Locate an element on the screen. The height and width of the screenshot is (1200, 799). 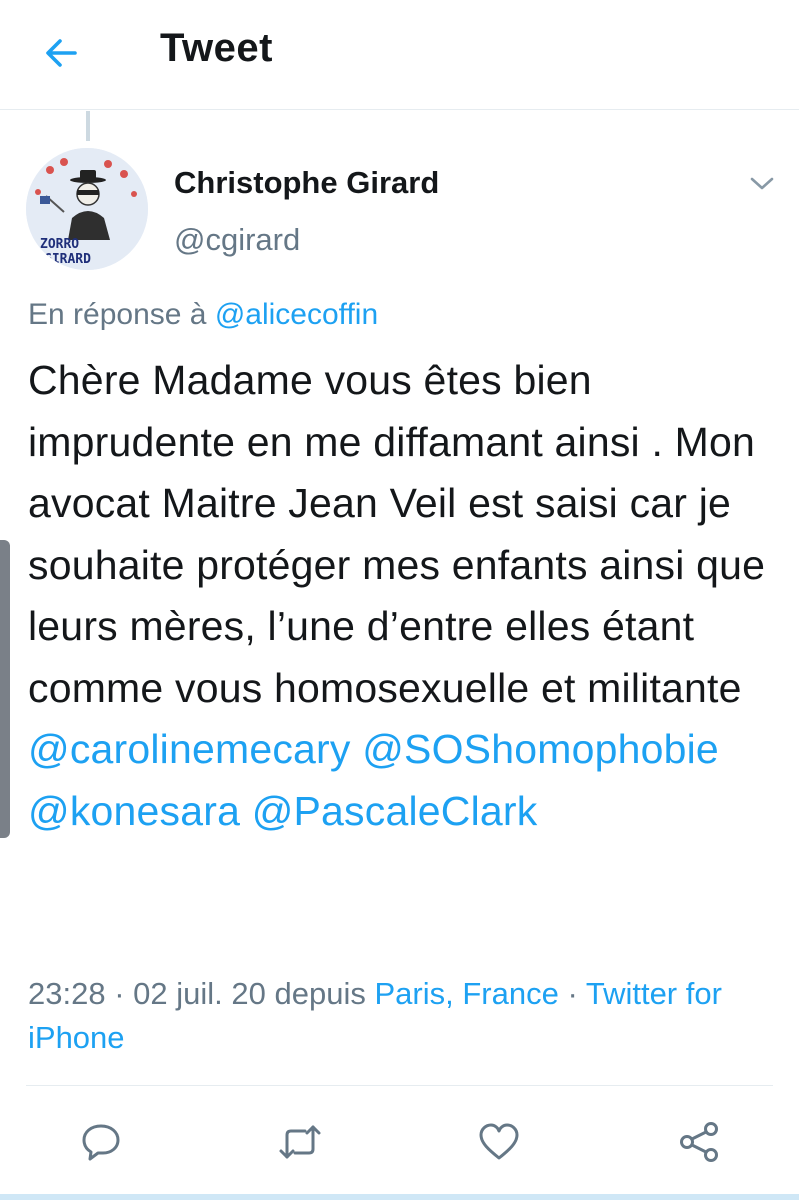
tweet-date: 02 juil. 20 is located at coordinates (199, 993).